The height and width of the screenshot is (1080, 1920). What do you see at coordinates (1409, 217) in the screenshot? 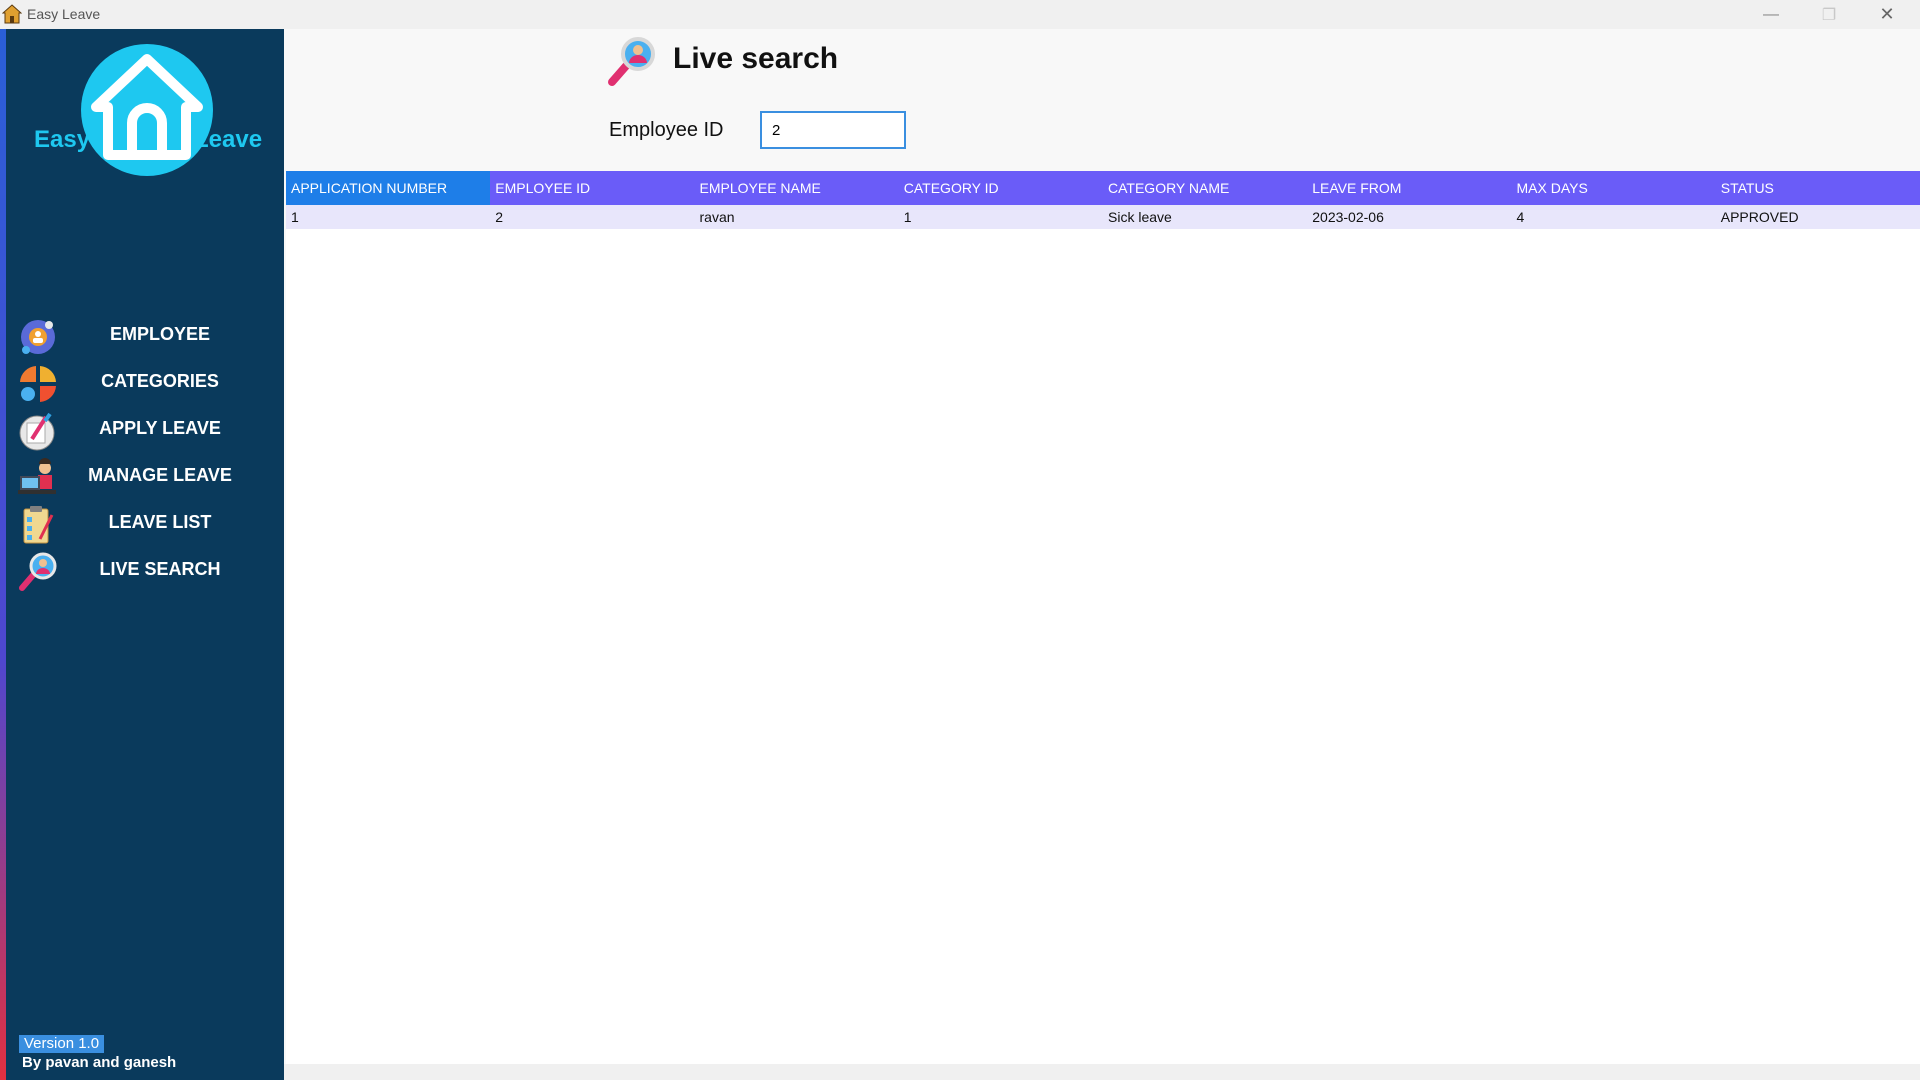
I see `cell-leave-from: 2023-02-06` at bounding box center [1409, 217].